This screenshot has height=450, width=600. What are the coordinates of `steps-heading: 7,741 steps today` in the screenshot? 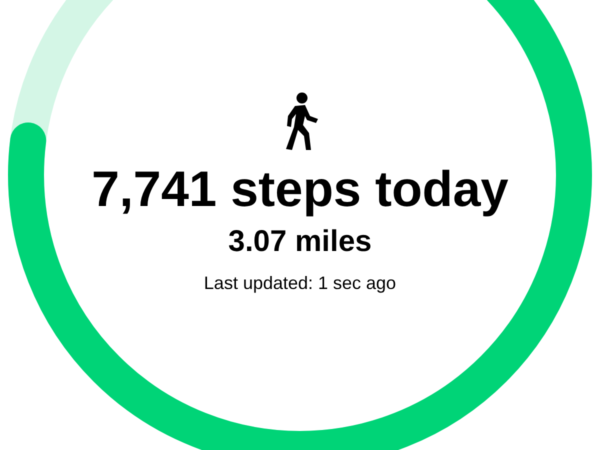 It's located at (300, 189).